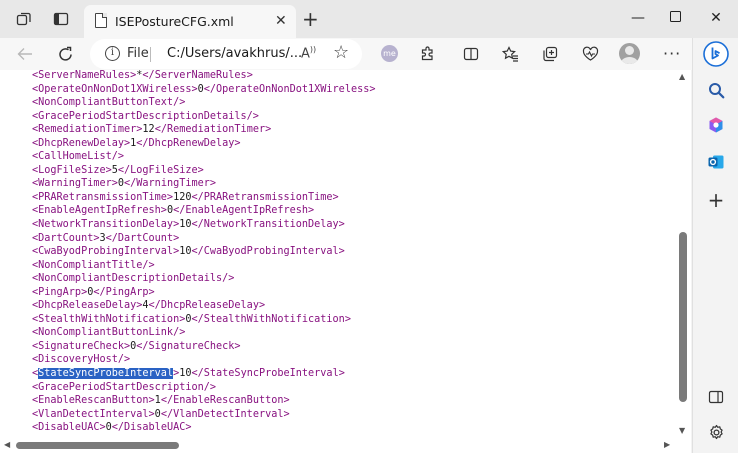  Describe the element at coordinates (87, 306) in the screenshot. I see `xml-open-tag: <DhcpReleaseDelay>` at that location.